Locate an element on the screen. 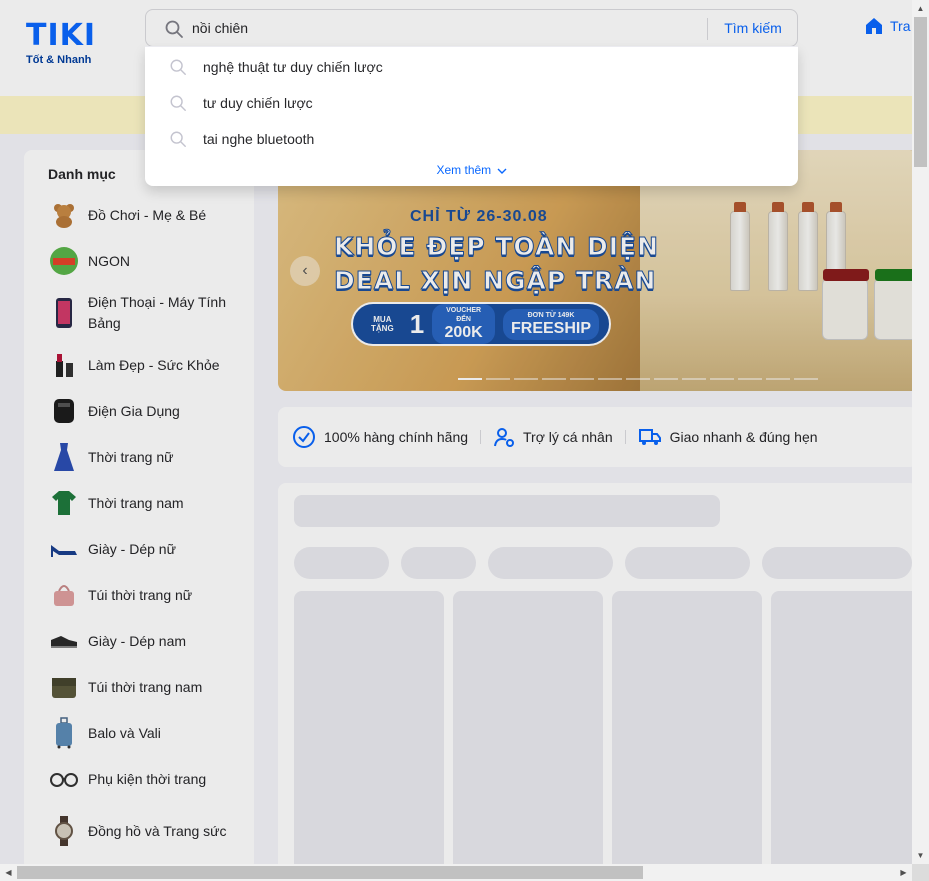 The image size is (929, 881). guarantee-assistant: Trợ lý cá nhân is located at coordinates (553, 437).